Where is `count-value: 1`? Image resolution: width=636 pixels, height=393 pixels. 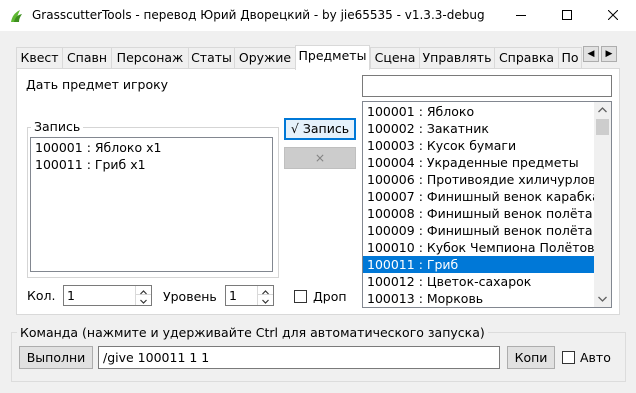 count-value: 1 is located at coordinates (71, 295).